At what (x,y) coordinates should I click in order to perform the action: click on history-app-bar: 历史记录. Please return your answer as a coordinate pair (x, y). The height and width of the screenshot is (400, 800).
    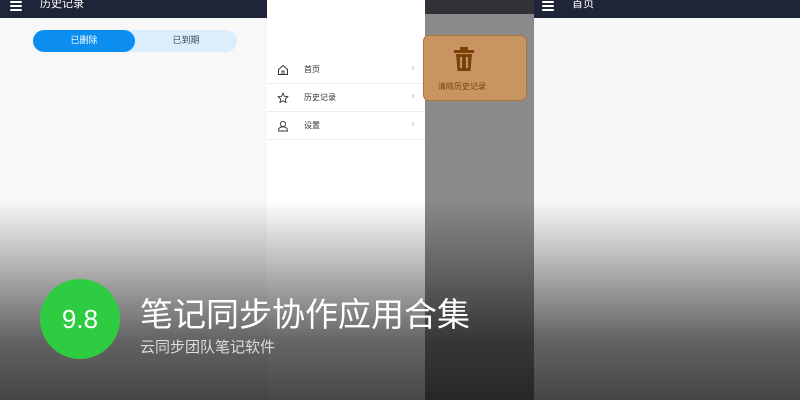
    Looking at the image, I should click on (133, 9).